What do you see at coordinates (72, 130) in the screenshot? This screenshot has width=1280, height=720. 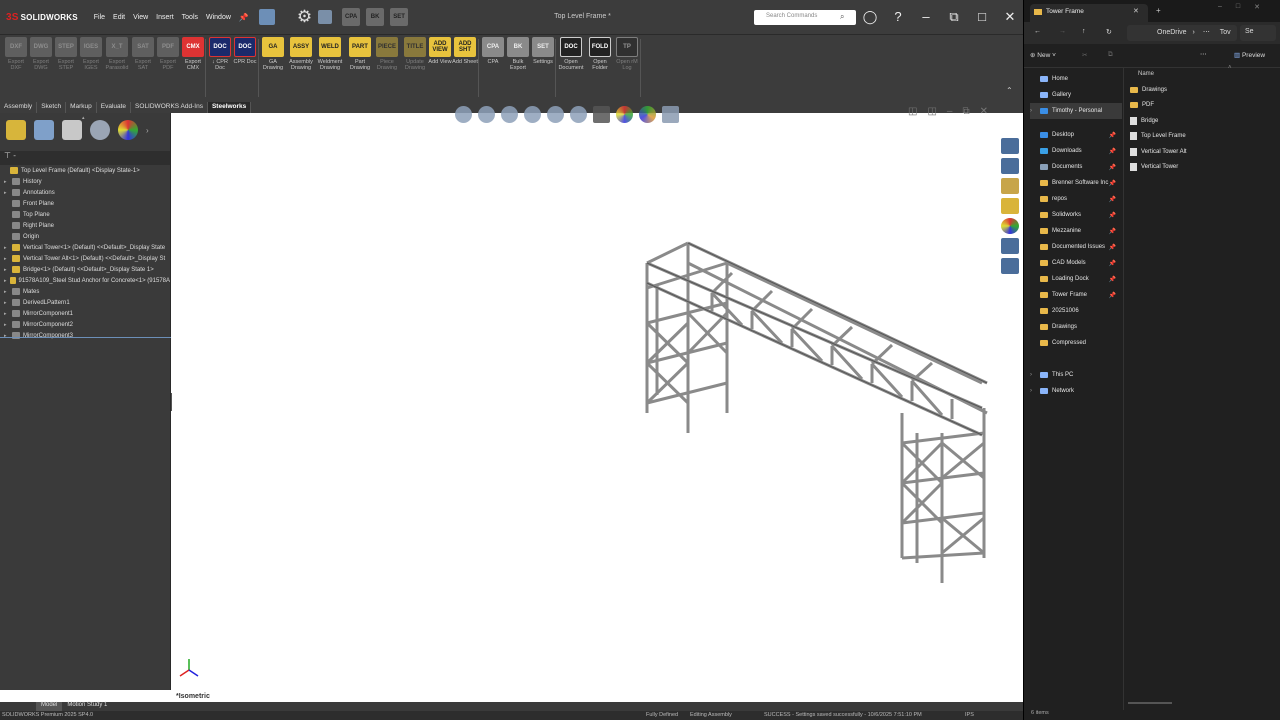 I see `configuration-manager-icon` at bounding box center [72, 130].